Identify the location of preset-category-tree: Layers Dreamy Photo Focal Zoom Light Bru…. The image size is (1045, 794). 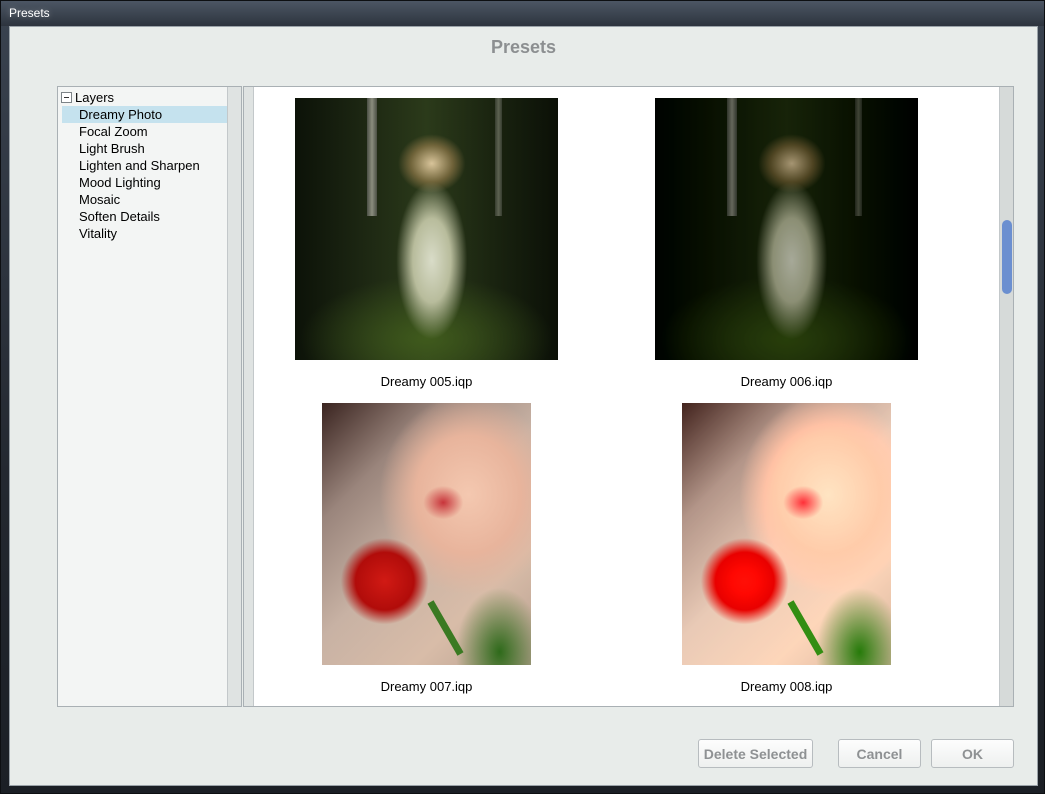
(149, 396).